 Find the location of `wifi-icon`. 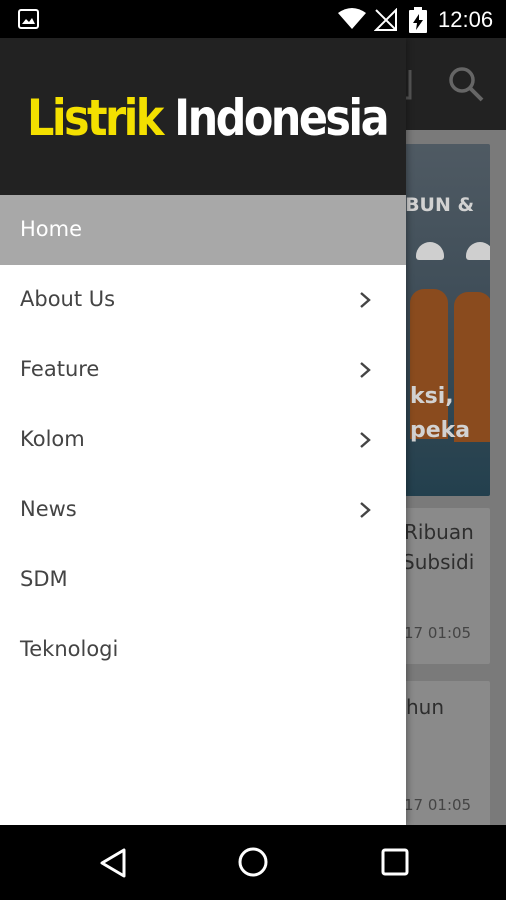

wifi-icon is located at coordinates (352, 18).